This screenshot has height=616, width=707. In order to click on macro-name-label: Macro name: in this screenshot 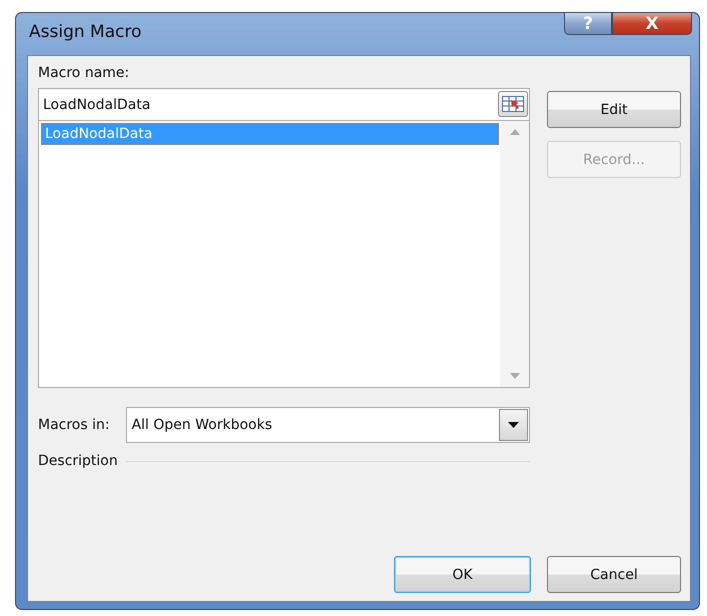, I will do `click(84, 73)`.